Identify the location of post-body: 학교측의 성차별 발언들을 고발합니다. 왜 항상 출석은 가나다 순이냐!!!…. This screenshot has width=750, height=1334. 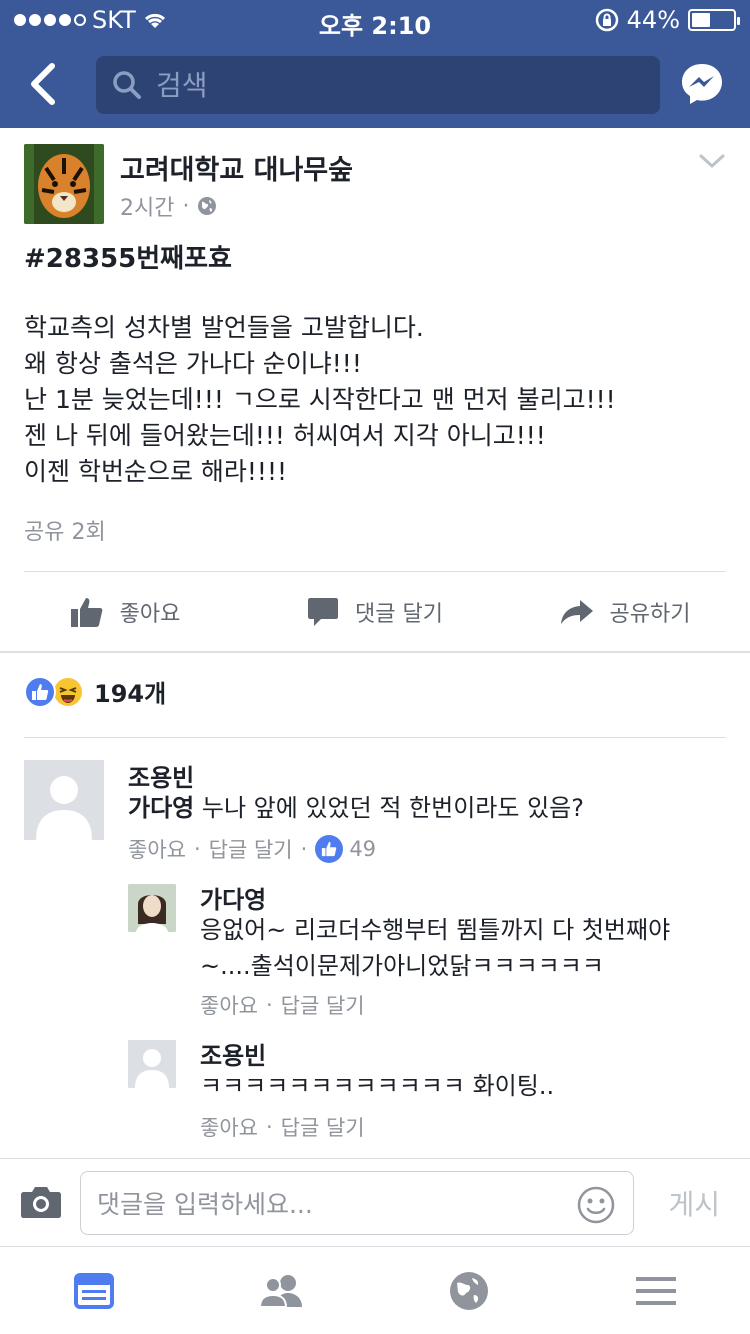
(320, 400).